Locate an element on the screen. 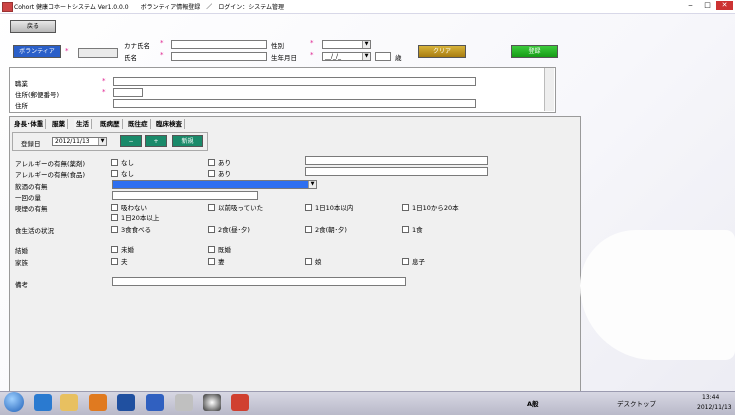 This screenshot has height=415, width=735. minimize-button: ‒ is located at coordinates (690, 5).